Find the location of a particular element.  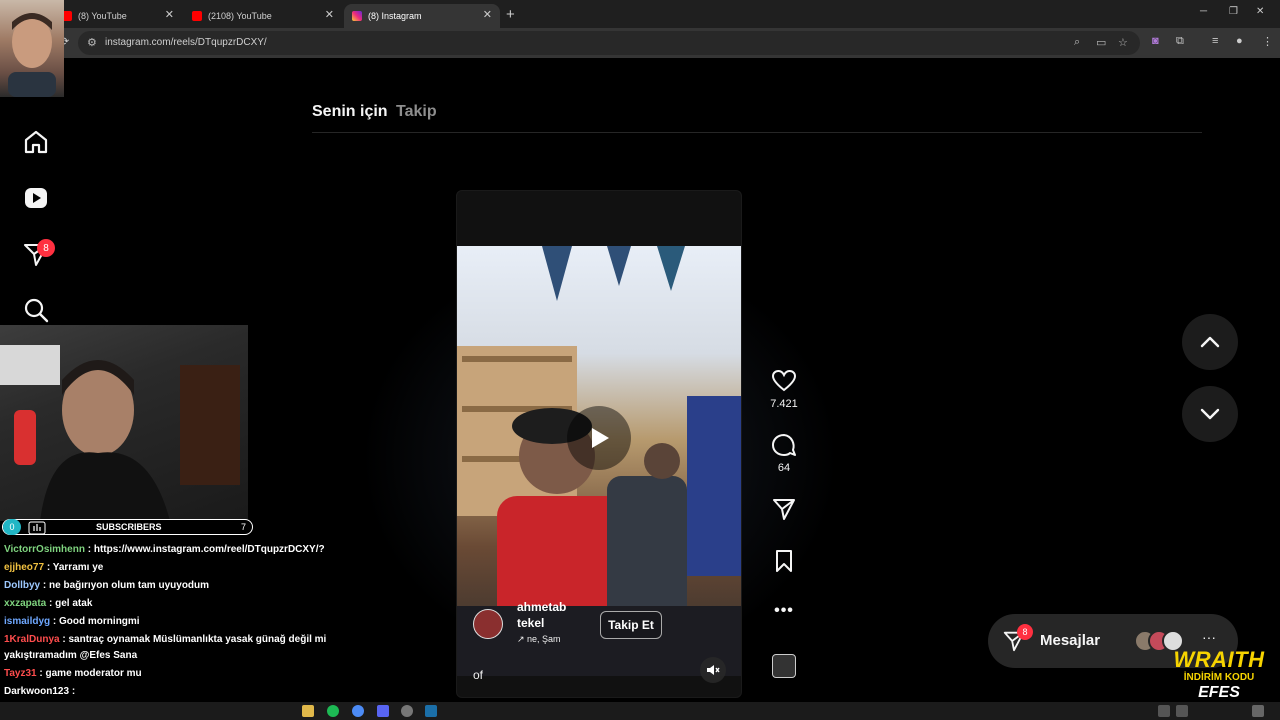

chat-username: xxzapata is located at coordinates (25, 603).